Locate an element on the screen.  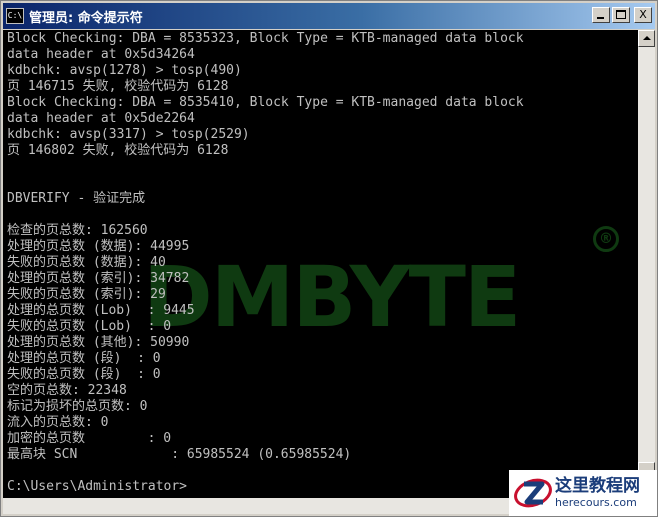
scroll-up-button is located at coordinates (646, 38).